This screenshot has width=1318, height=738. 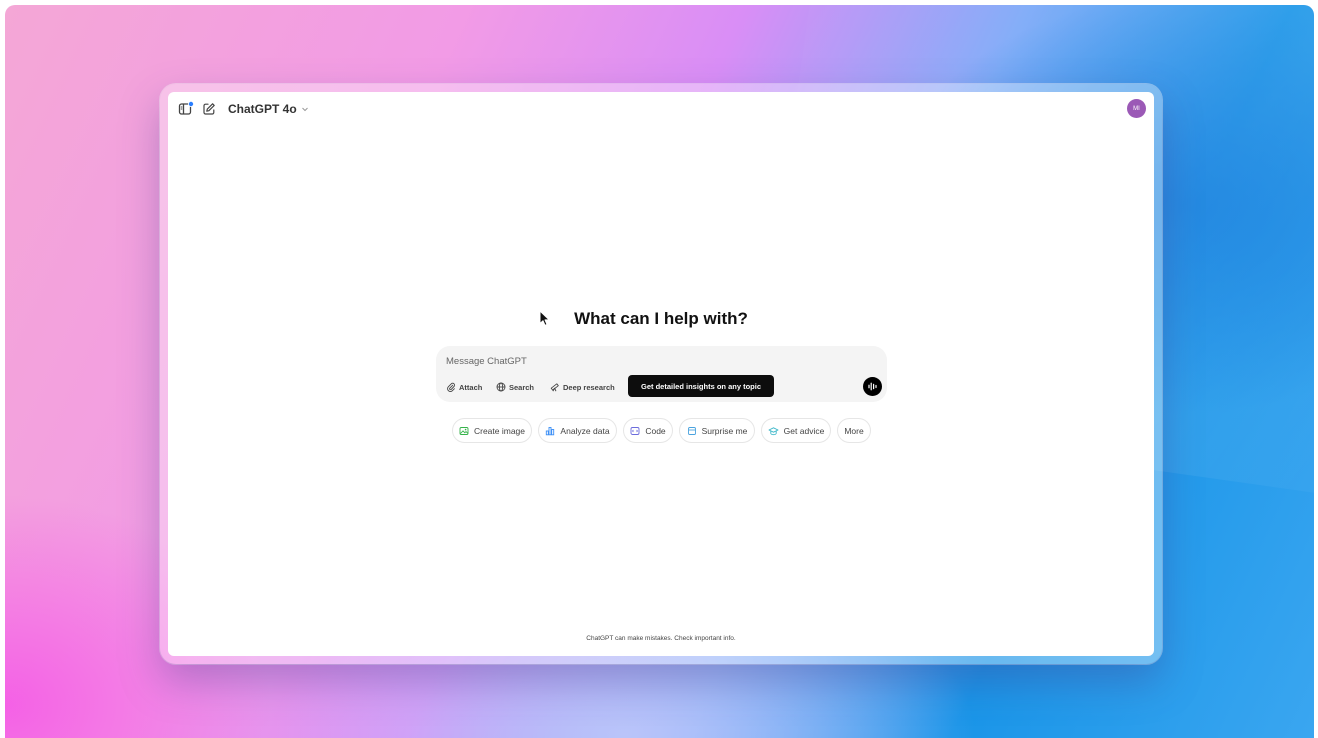 I want to click on deep-research-button: Deep research, so click(x=582, y=387).